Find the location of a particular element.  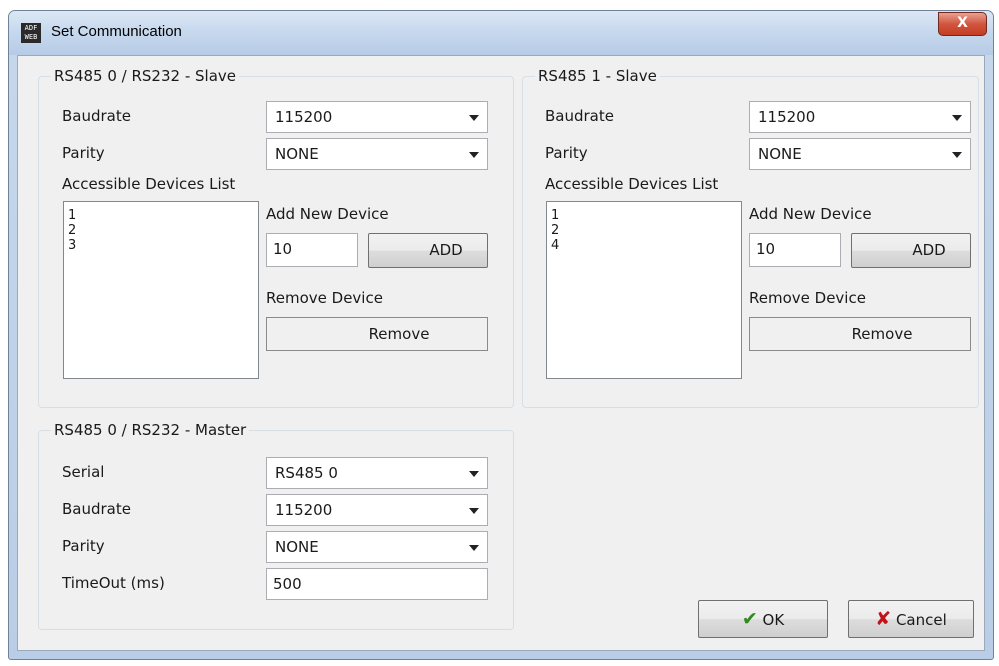

window-title: Set Communication is located at coordinates (116, 31).